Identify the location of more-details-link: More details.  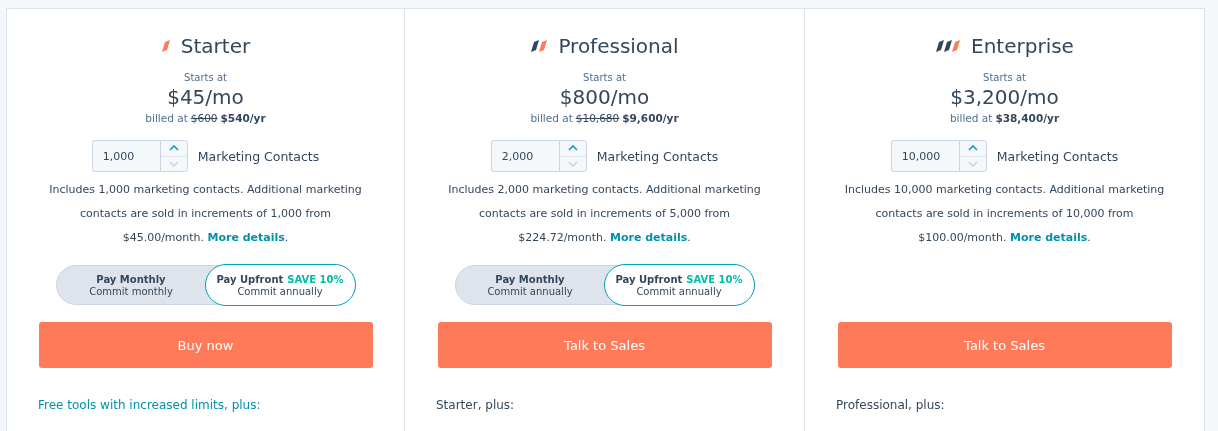
(246, 237).